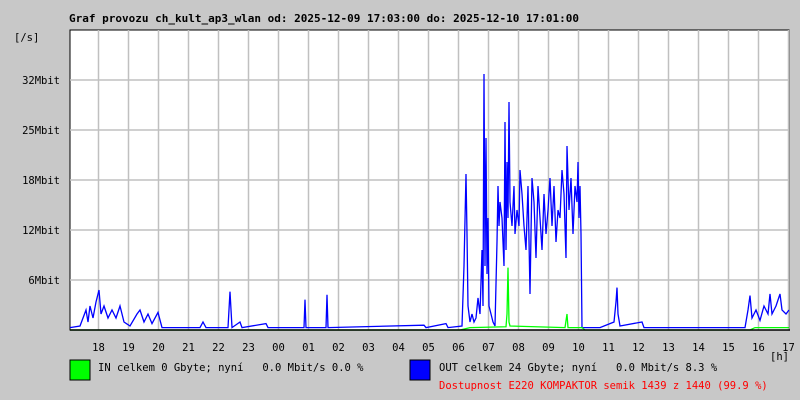 The width and height of the screenshot is (800, 400). What do you see at coordinates (128, 348) in the screenshot?
I see `x-tick-label: 19` at bounding box center [128, 348].